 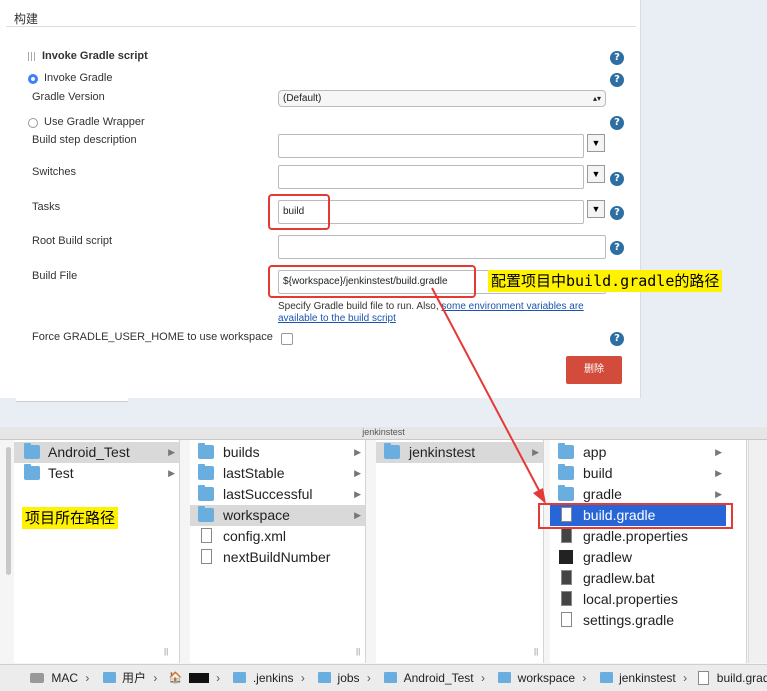 What do you see at coordinates (487, 392) in the screenshot?
I see `arrow-line` at bounding box center [487, 392].